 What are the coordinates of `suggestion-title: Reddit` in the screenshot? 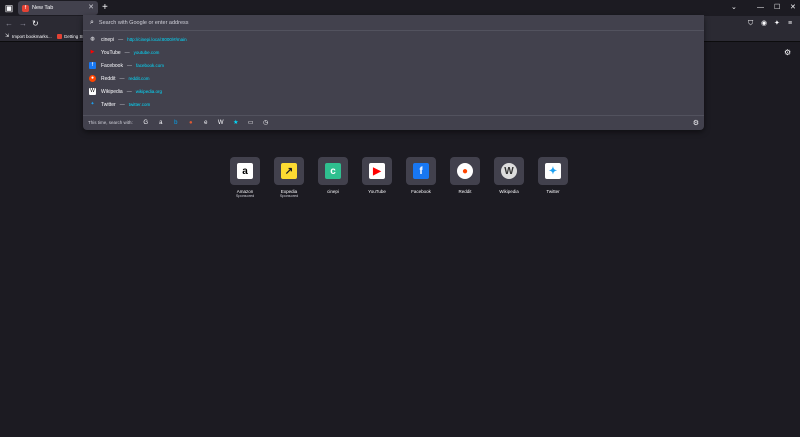 It's located at (108, 78).